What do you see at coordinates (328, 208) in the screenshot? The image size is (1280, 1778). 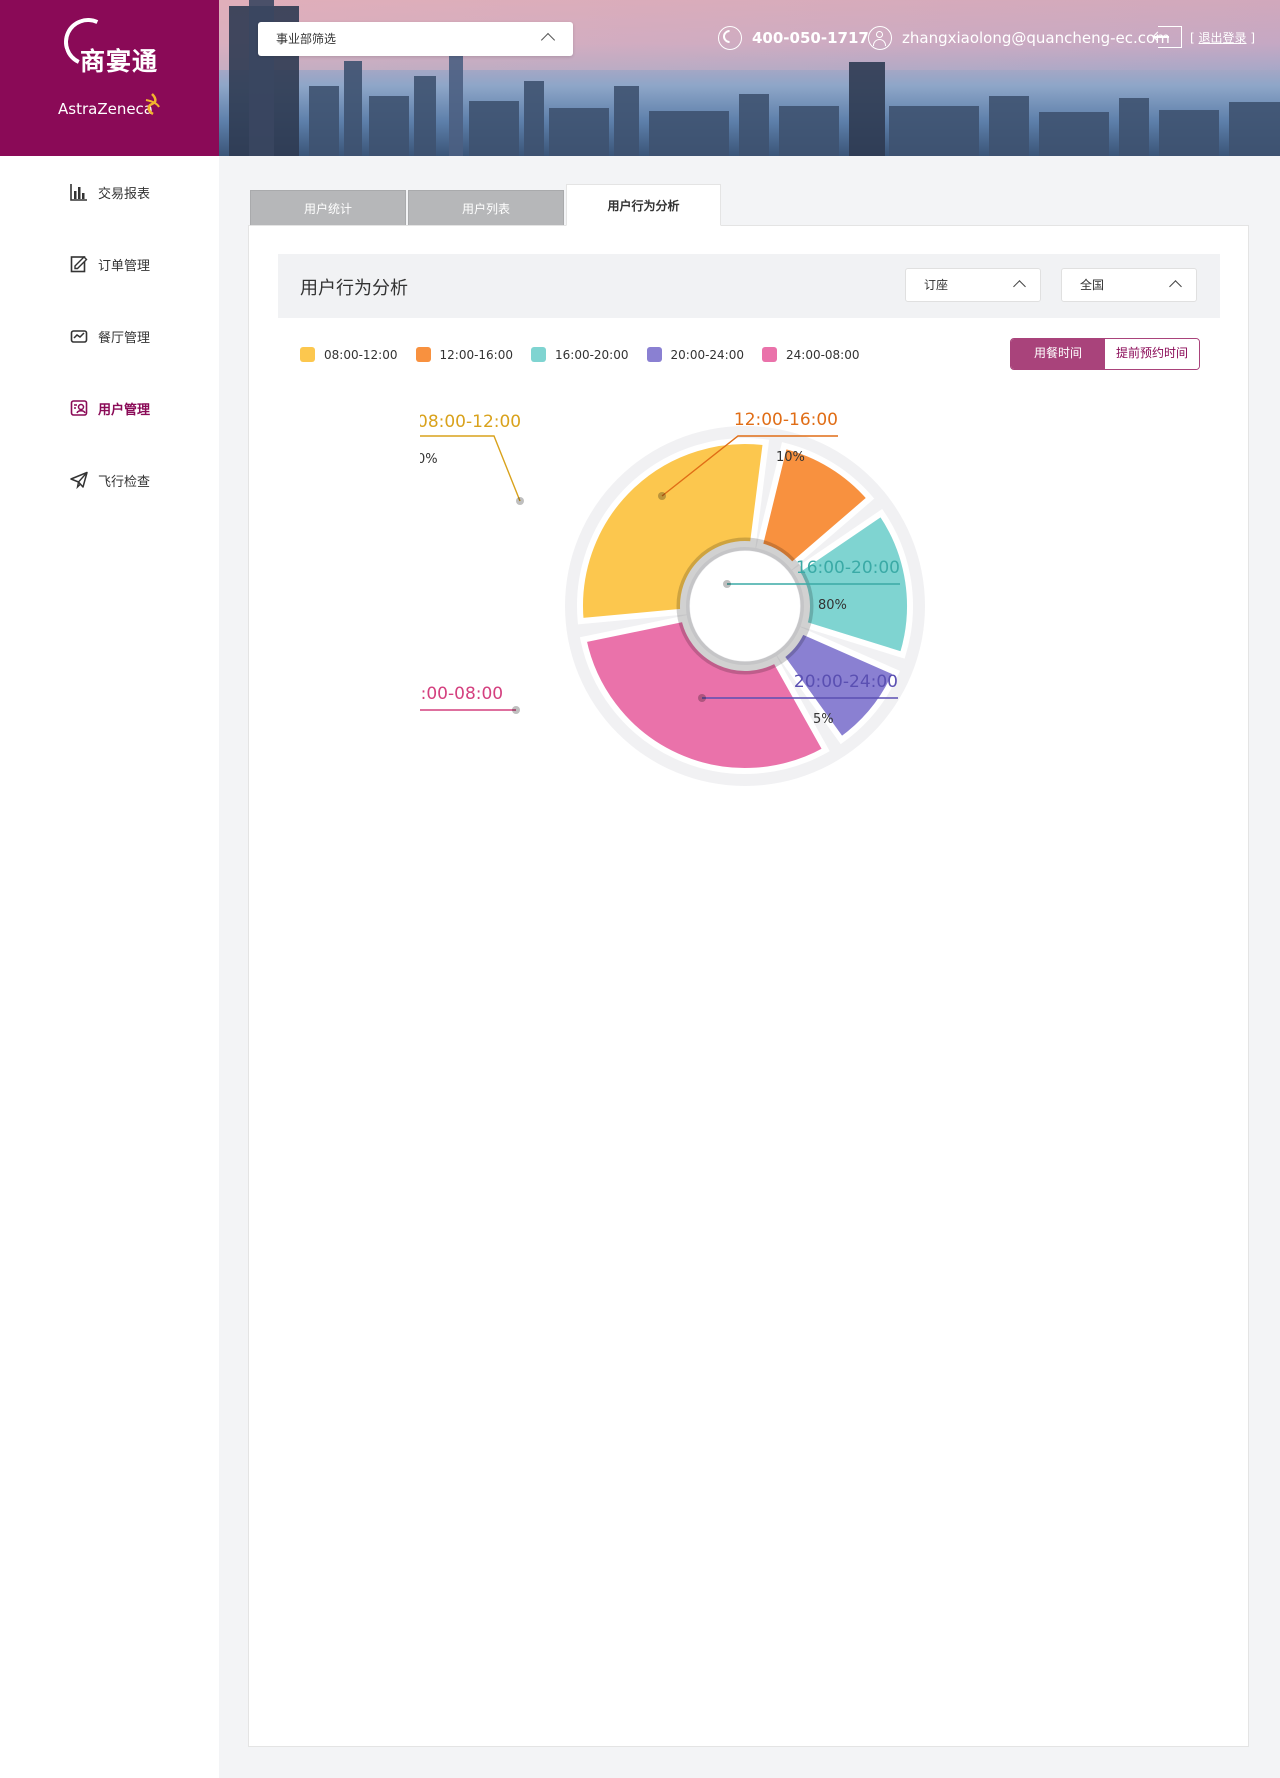 I see `tab-user-statistics: 用户统计` at bounding box center [328, 208].